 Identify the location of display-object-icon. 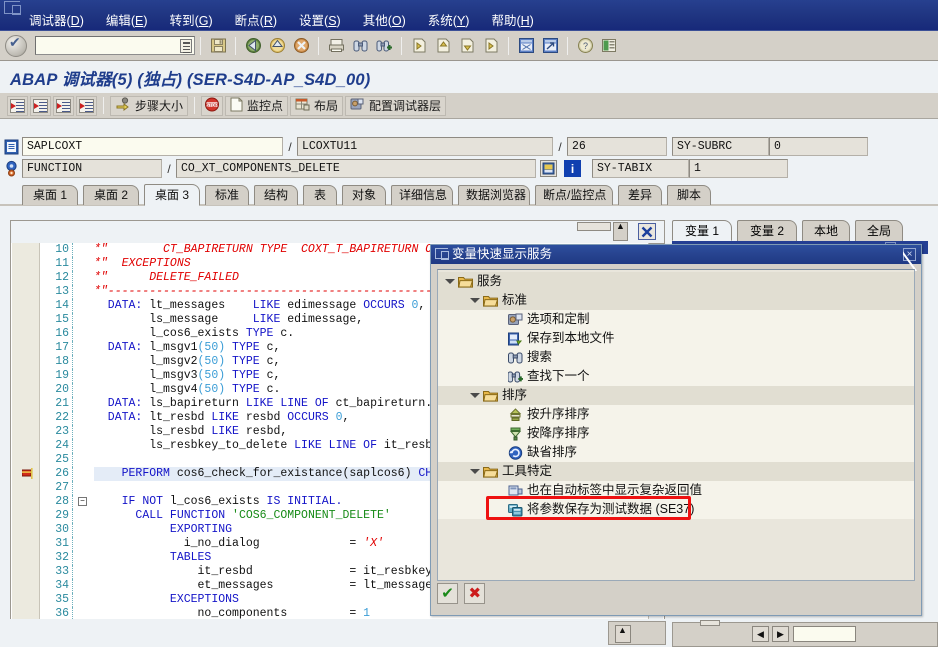
(548, 168).